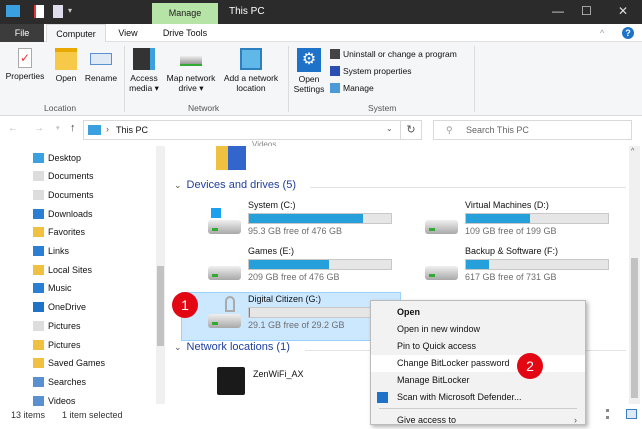  What do you see at coordinates (73, 128) in the screenshot?
I see `up-icon: ↑` at bounding box center [73, 128].